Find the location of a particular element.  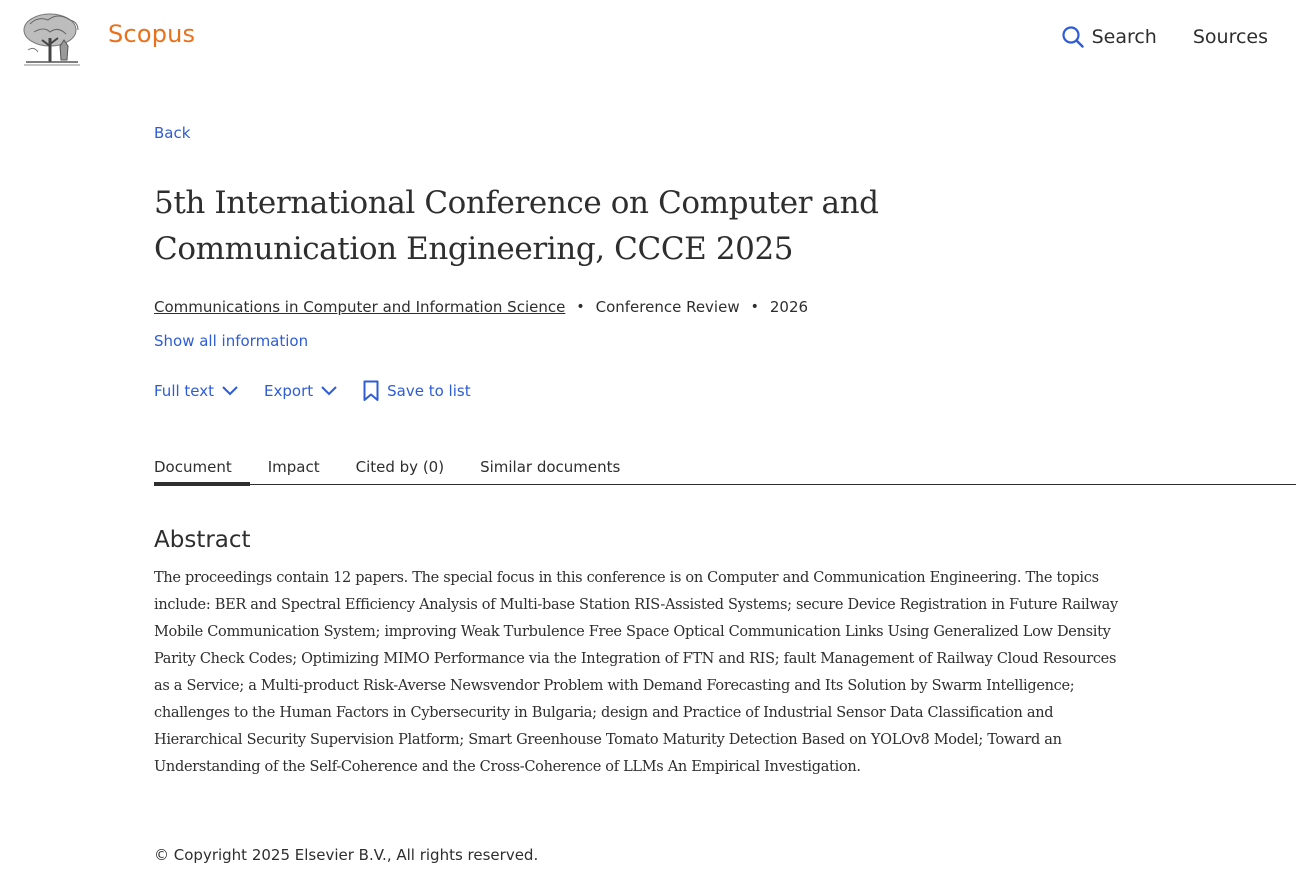

tab-document: Document is located at coordinates (202, 472).